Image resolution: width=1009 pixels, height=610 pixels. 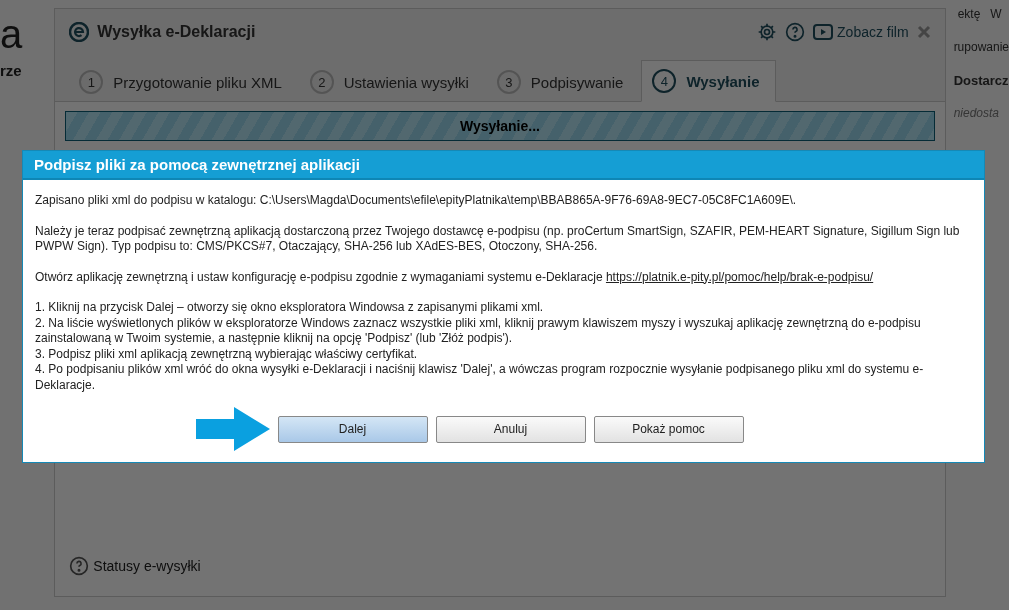 I want to click on step-text: 4. Po podpisaniu plików xml wróć do okna wysyłki e-Deklaracji i naciśnij klawisz 'Dalej', a wówczas program rozpocznie wysyłanie podpisanego pliku xml do systemu e-Deklaracje., so click(x=480, y=377).